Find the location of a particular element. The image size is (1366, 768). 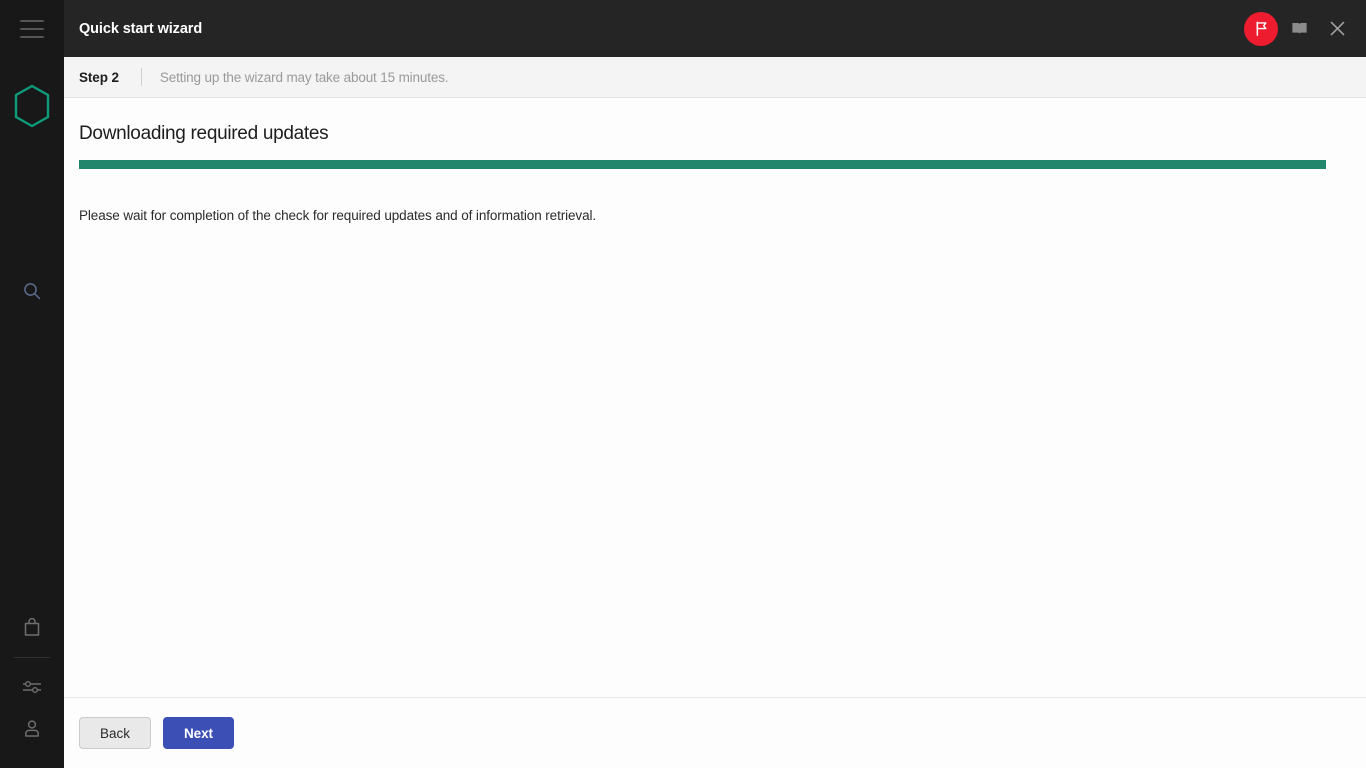

titlebar-actions is located at coordinates (1299, 28).